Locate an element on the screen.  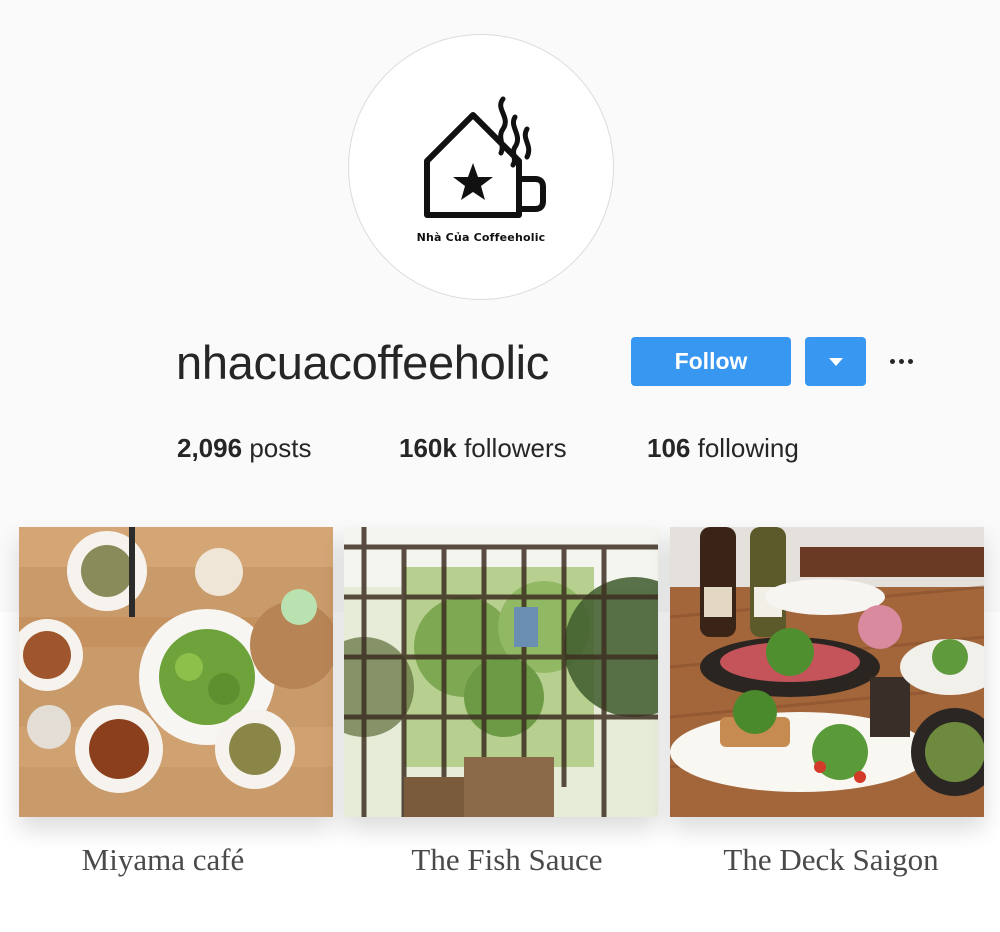
posts-count: 2,096 is located at coordinates (210, 448).